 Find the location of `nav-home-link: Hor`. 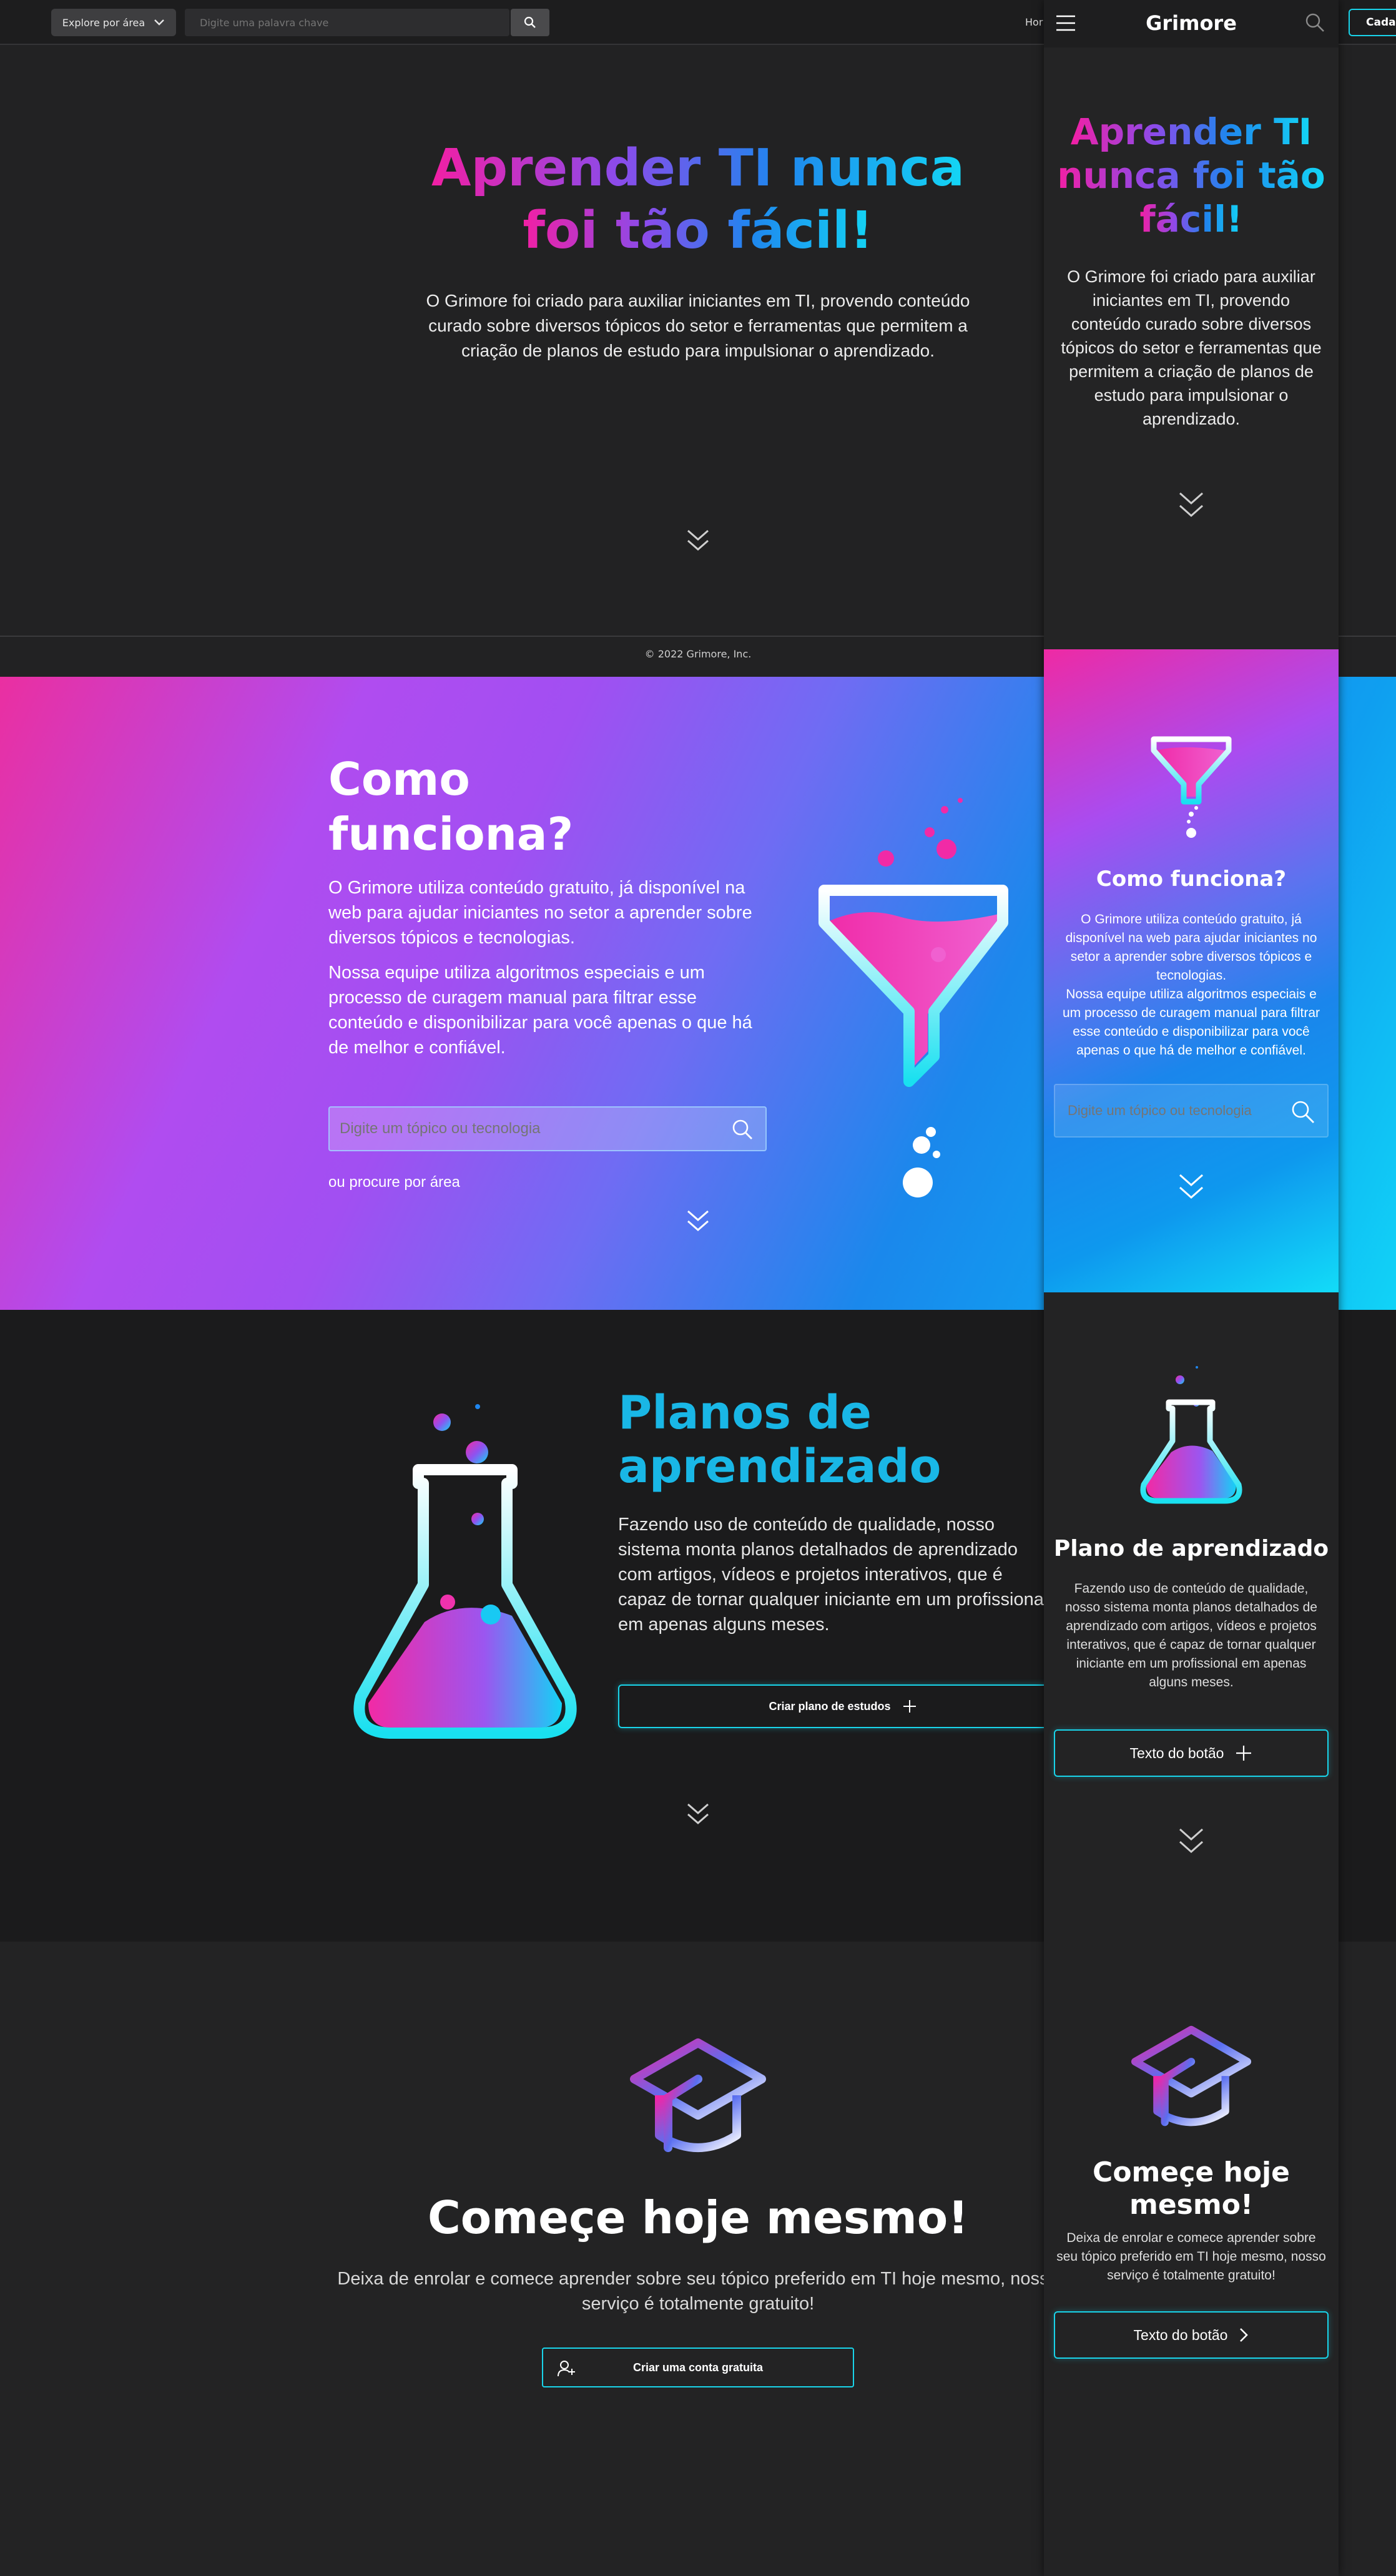

nav-home-link: Hor is located at coordinates (1034, 22).